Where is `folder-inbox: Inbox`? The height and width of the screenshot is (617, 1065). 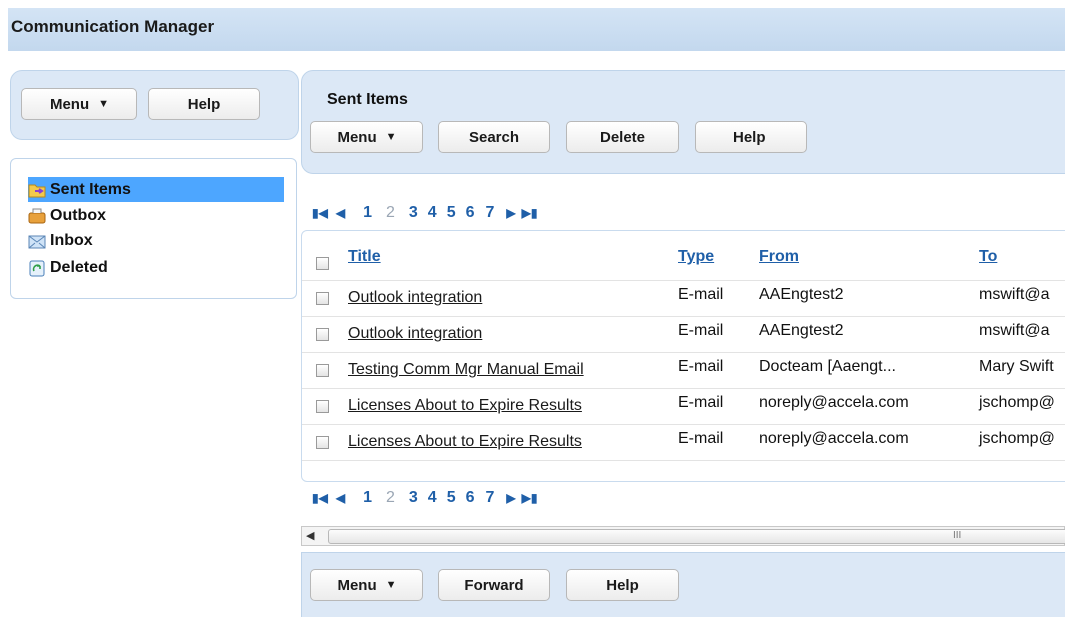
folder-inbox: Inbox is located at coordinates (60, 240).